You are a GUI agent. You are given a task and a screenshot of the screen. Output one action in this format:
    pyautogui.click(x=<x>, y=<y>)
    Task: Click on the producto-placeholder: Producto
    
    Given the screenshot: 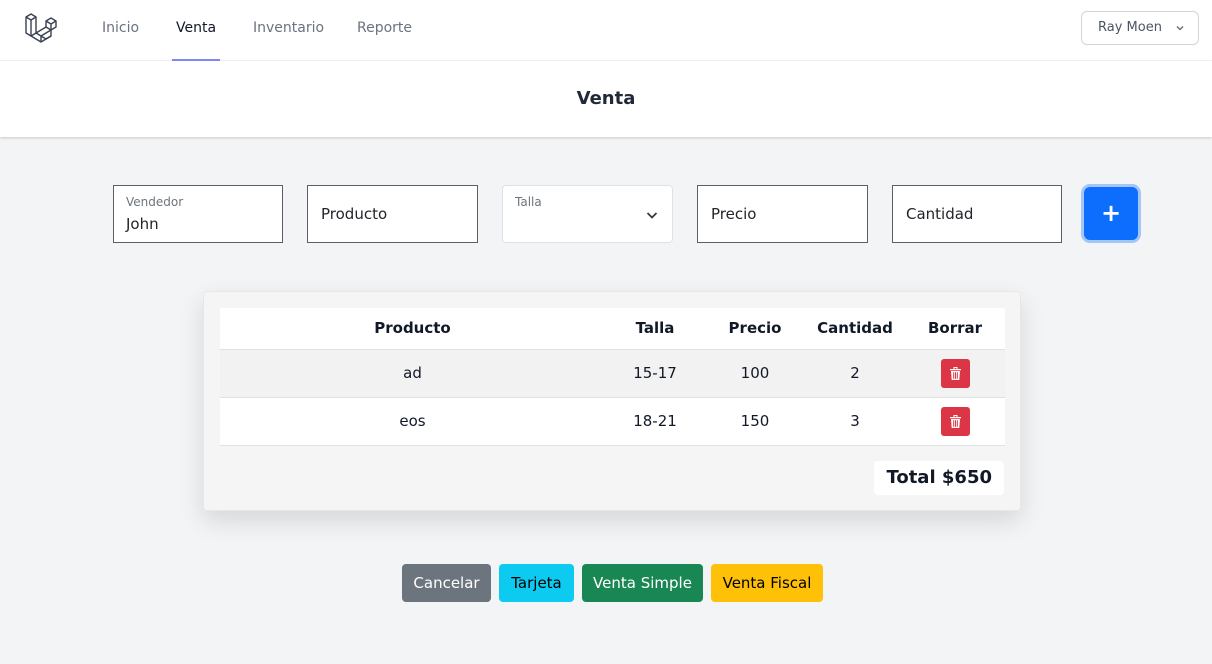 What is the action you would take?
    pyautogui.click(x=354, y=214)
    